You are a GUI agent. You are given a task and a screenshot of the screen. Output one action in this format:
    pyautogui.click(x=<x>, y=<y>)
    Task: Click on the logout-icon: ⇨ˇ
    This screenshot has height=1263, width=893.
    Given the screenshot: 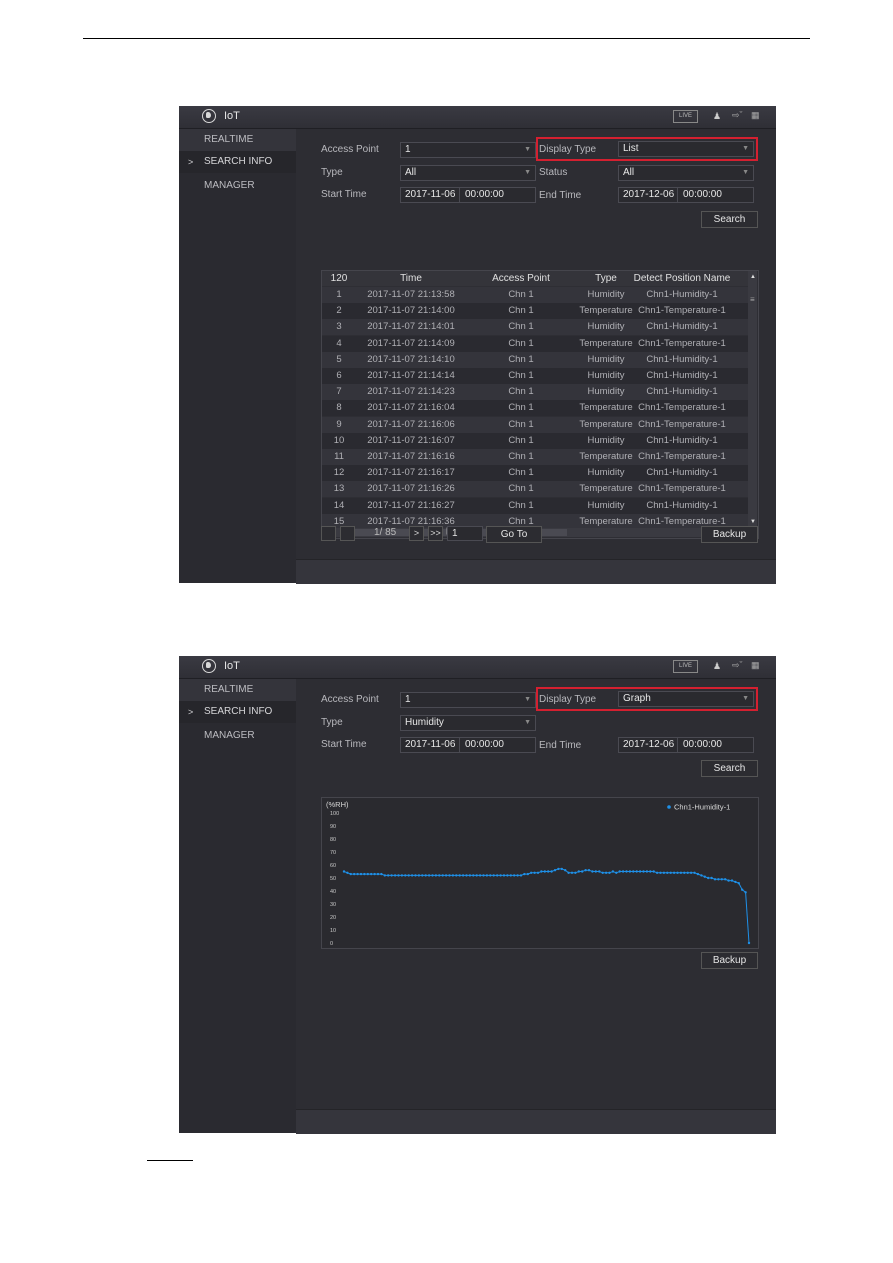 What is the action you would take?
    pyautogui.click(x=737, y=115)
    